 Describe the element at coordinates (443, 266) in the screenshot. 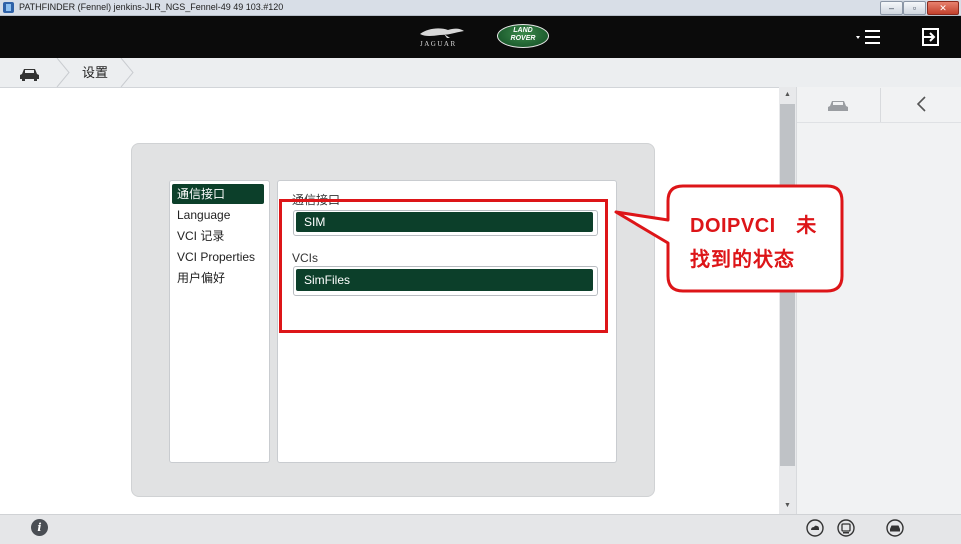

I see `annotation-highlight-box` at that location.